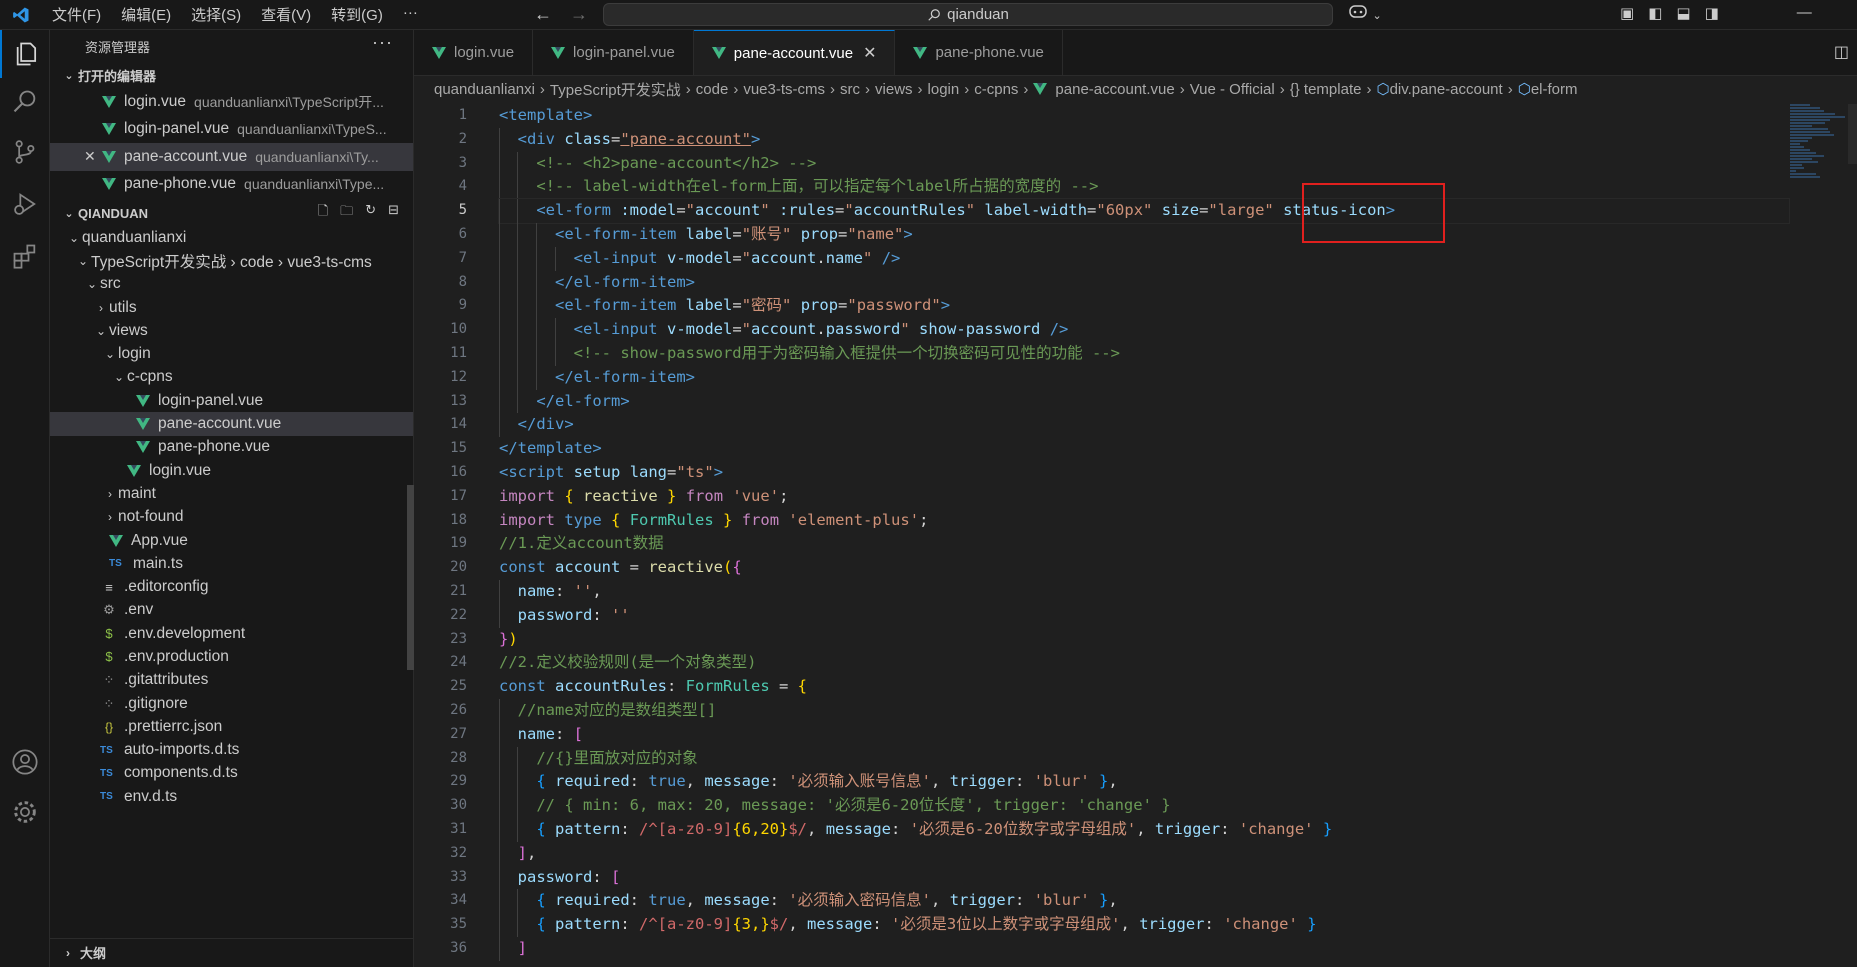  I want to click on breadcrumb-item: login, so click(944, 89).